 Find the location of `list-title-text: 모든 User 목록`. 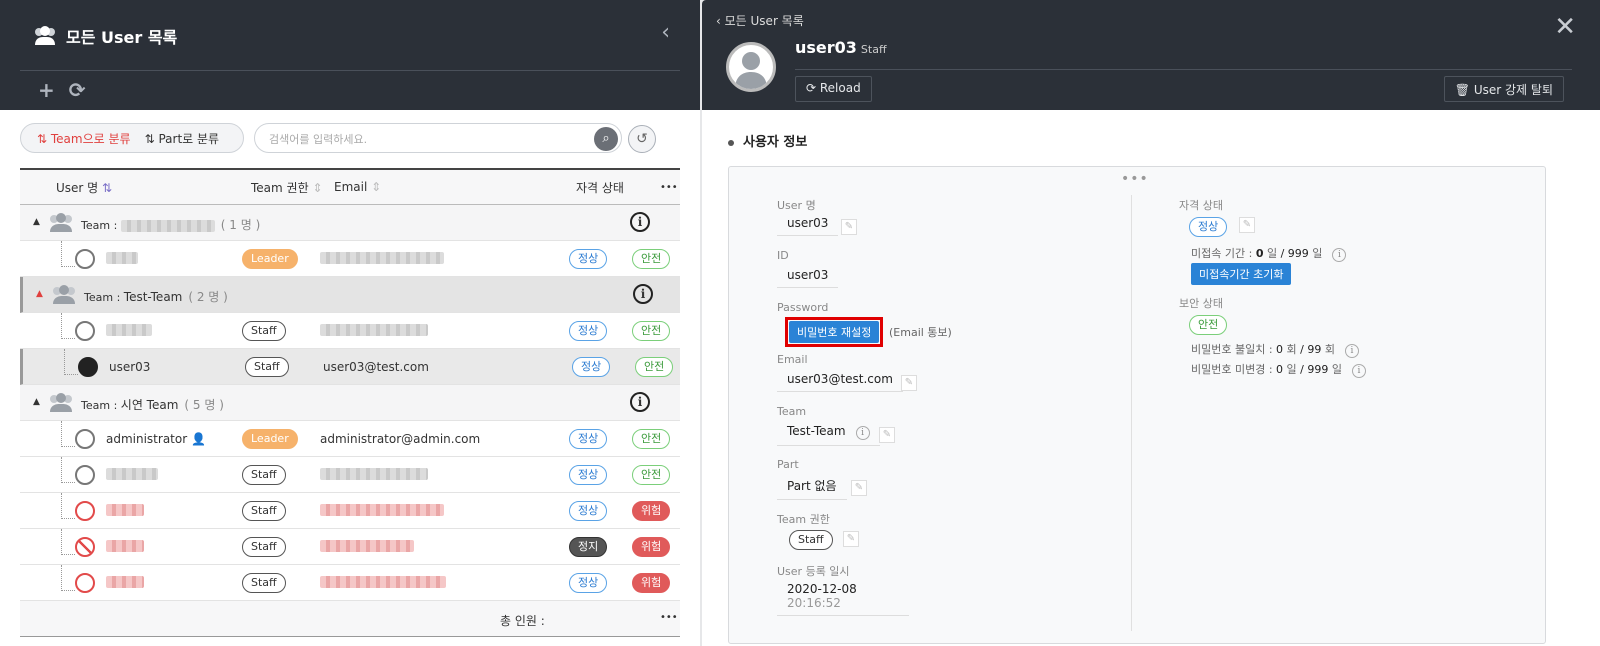

list-title-text: 모든 User 목록 is located at coordinates (122, 37).